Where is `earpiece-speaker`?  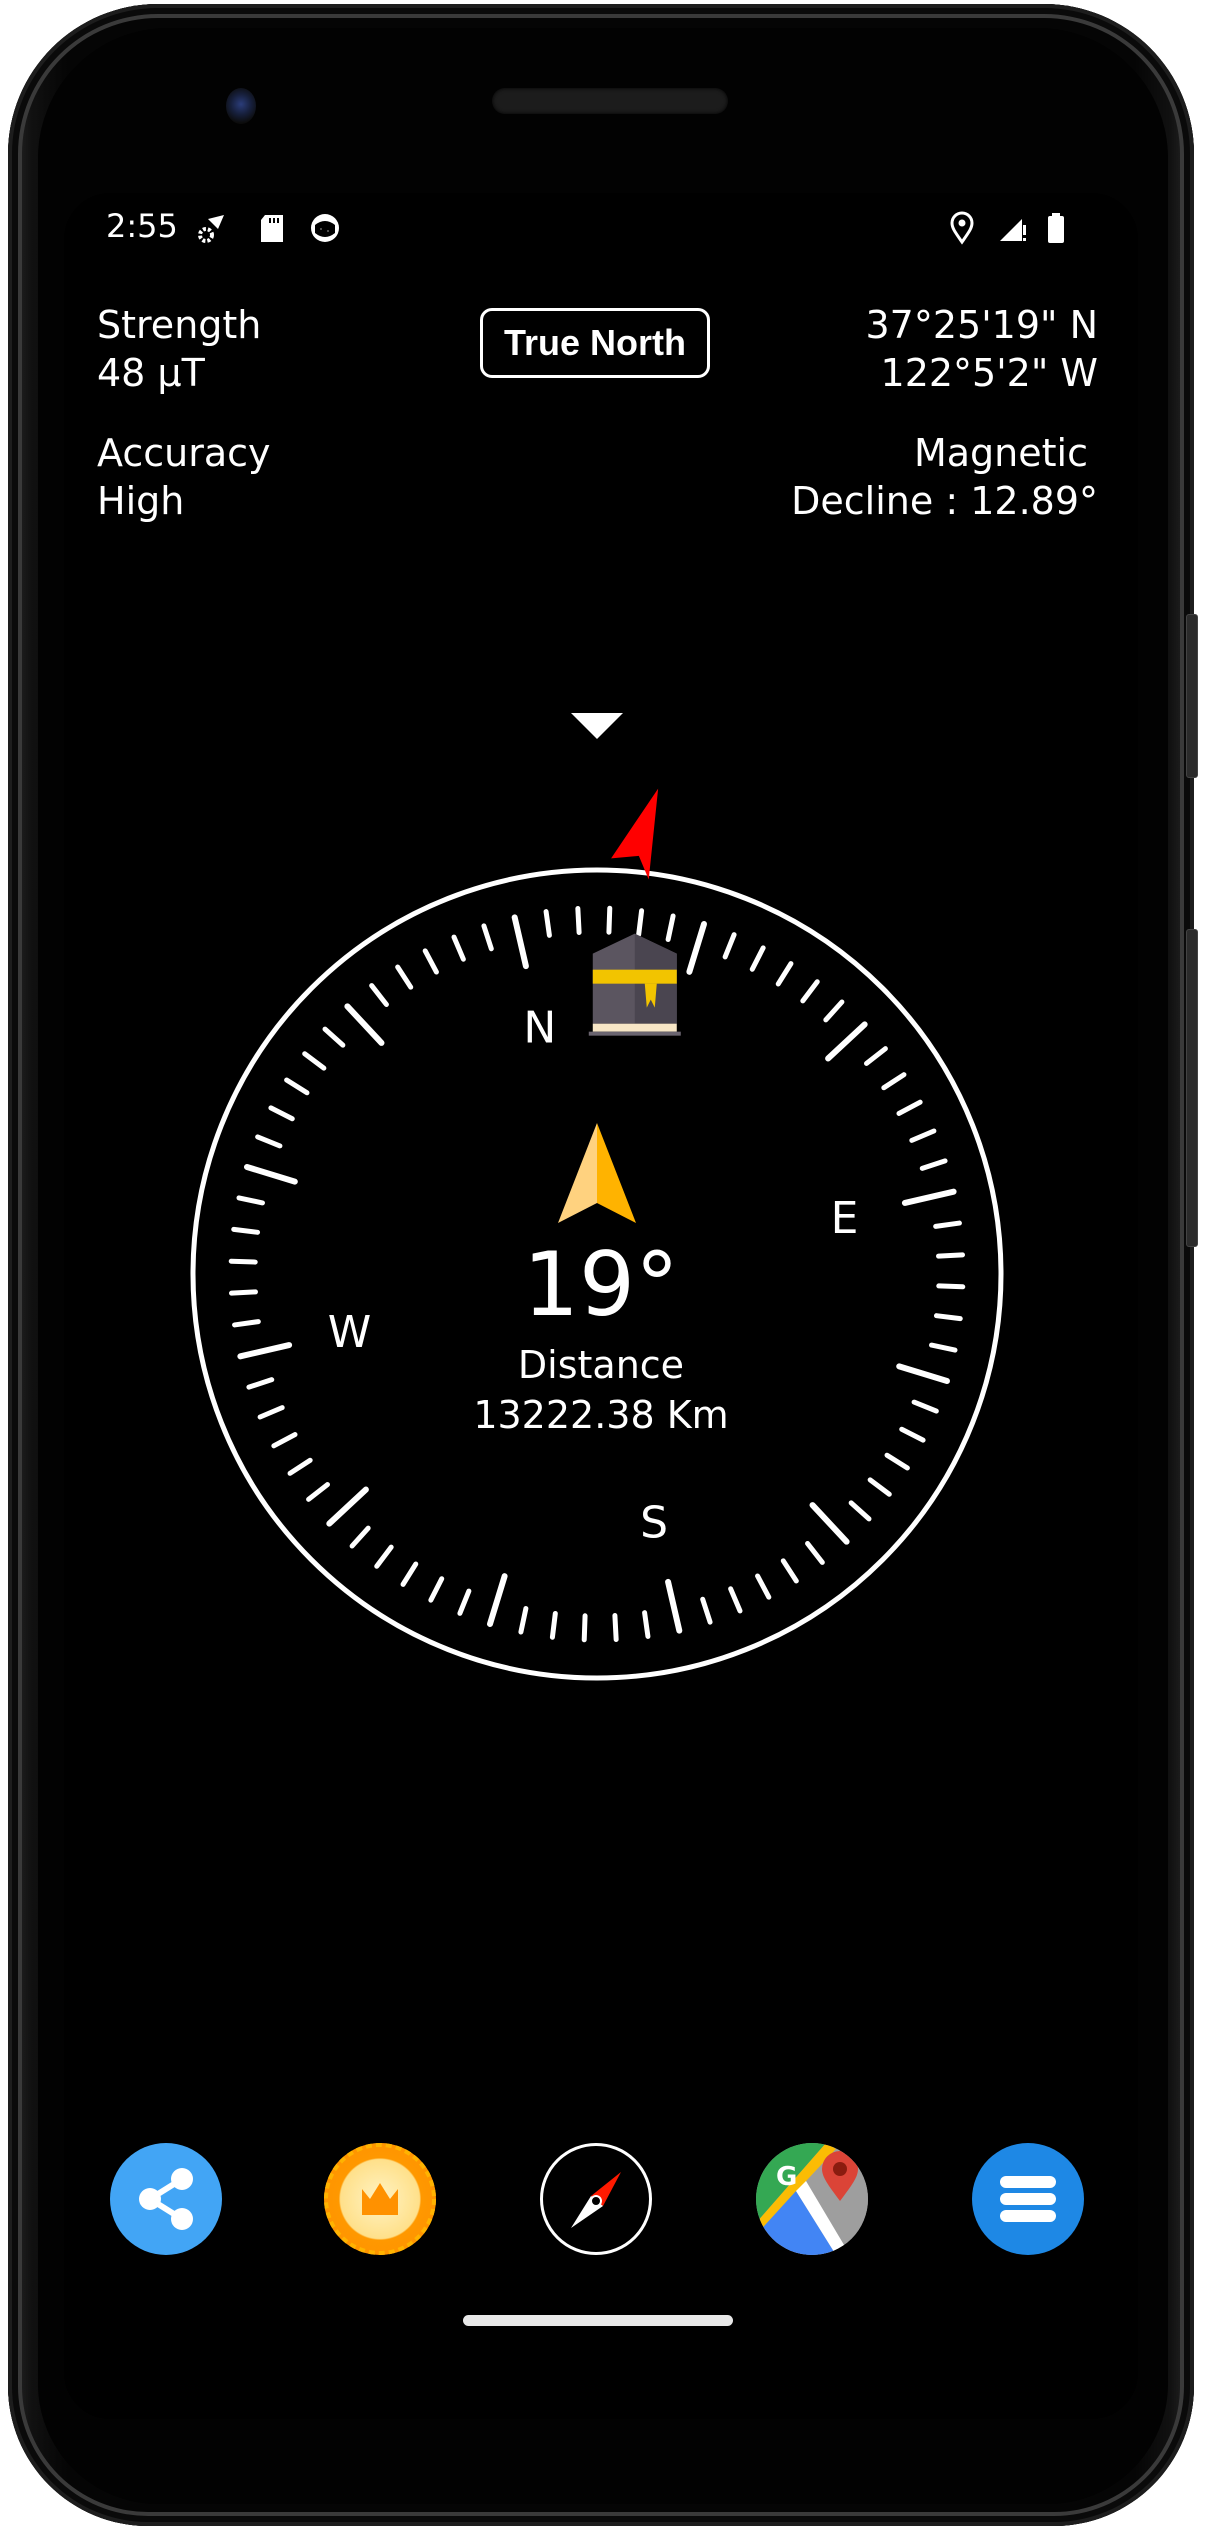 earpiece-speaker is located at coordinates (610, 101).